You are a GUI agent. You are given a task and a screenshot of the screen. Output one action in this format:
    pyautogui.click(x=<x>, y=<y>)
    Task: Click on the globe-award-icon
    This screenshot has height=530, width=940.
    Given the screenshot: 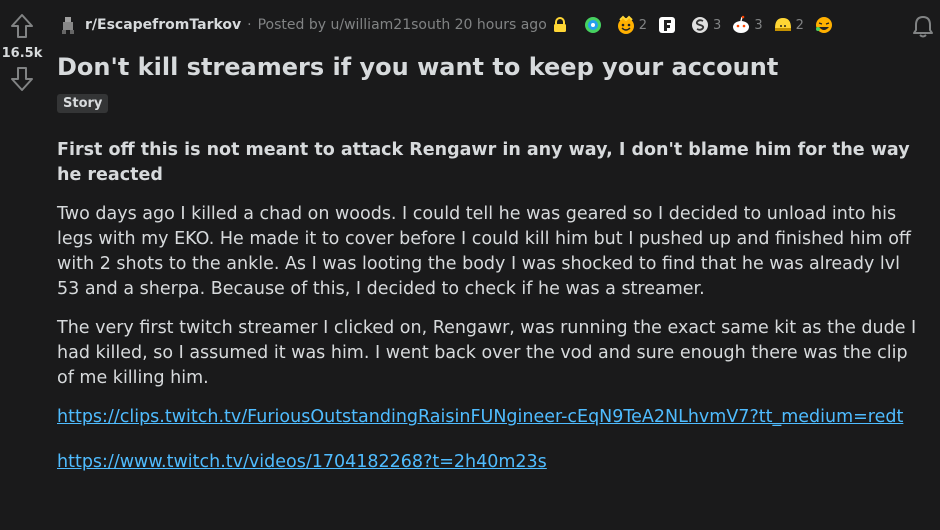 What is the action you would take?
    pyautogui.click(x=592, y=25)
    